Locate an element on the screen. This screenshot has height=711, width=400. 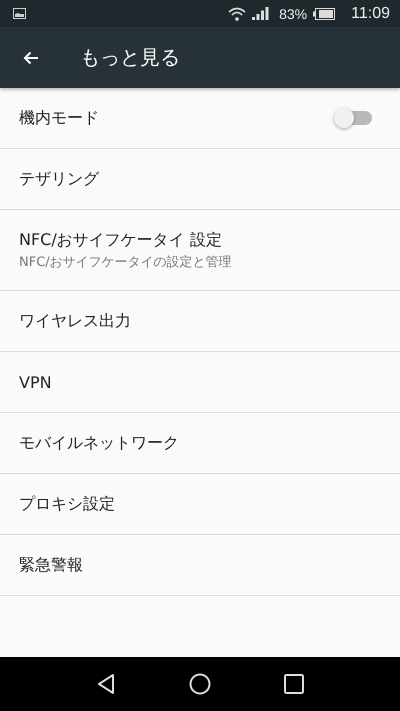
back-arrow-icon is located at coordinates (31, 57).